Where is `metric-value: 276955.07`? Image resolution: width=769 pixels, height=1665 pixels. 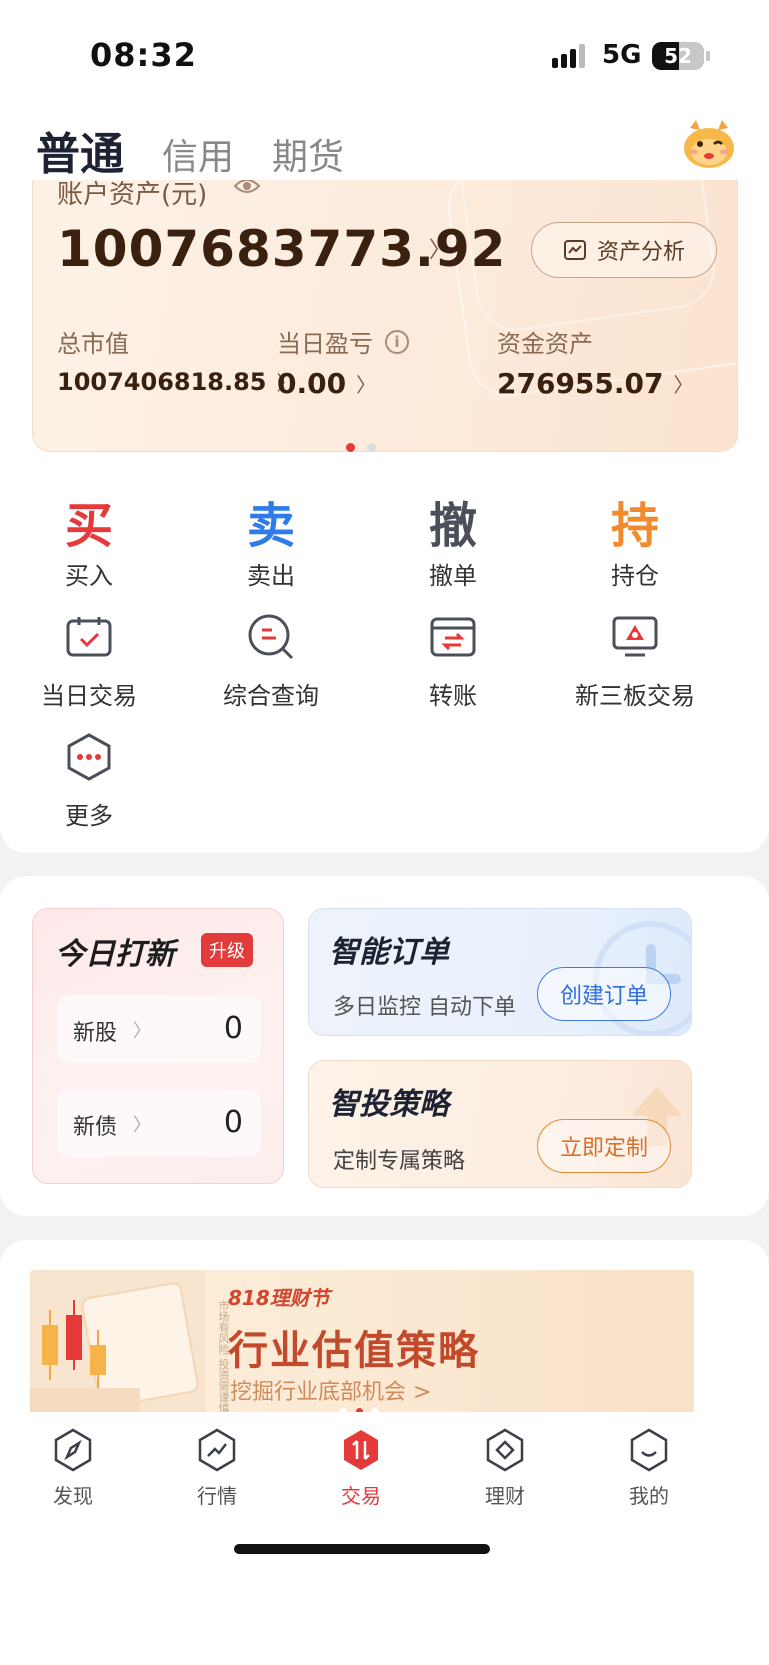
metric-value: 276955.07 is located at coordinates (580, 383).